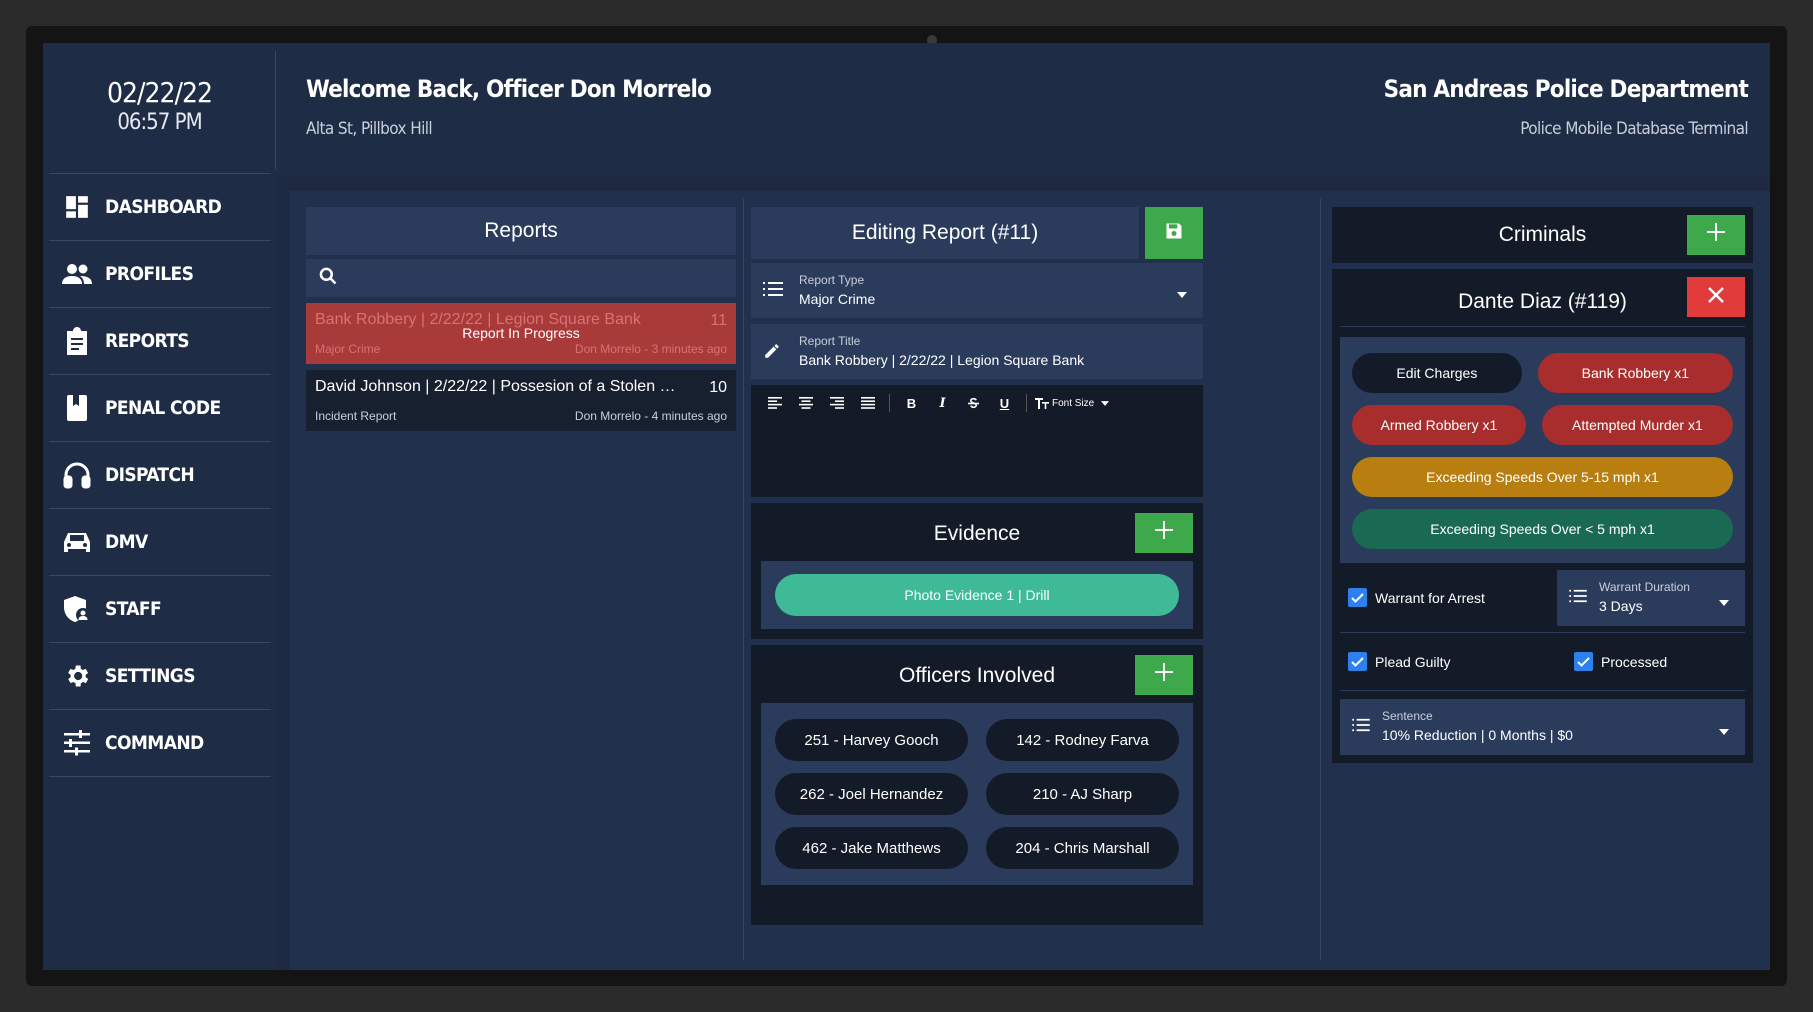  Describe the element at coordinates (718, 387) in the screenshot. I see `report-id: 10` at that location.